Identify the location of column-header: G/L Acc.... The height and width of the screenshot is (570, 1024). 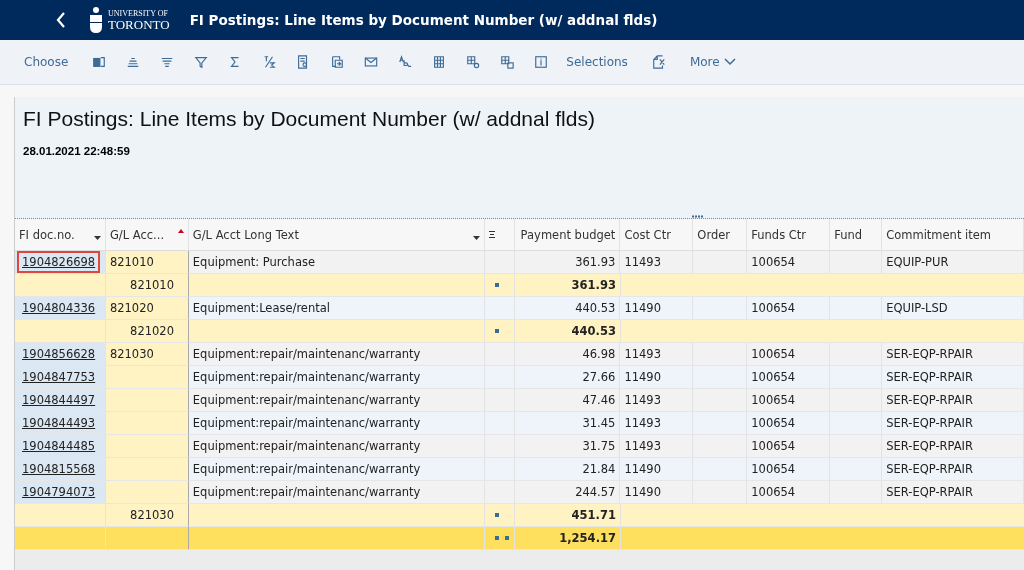
(137, 234).